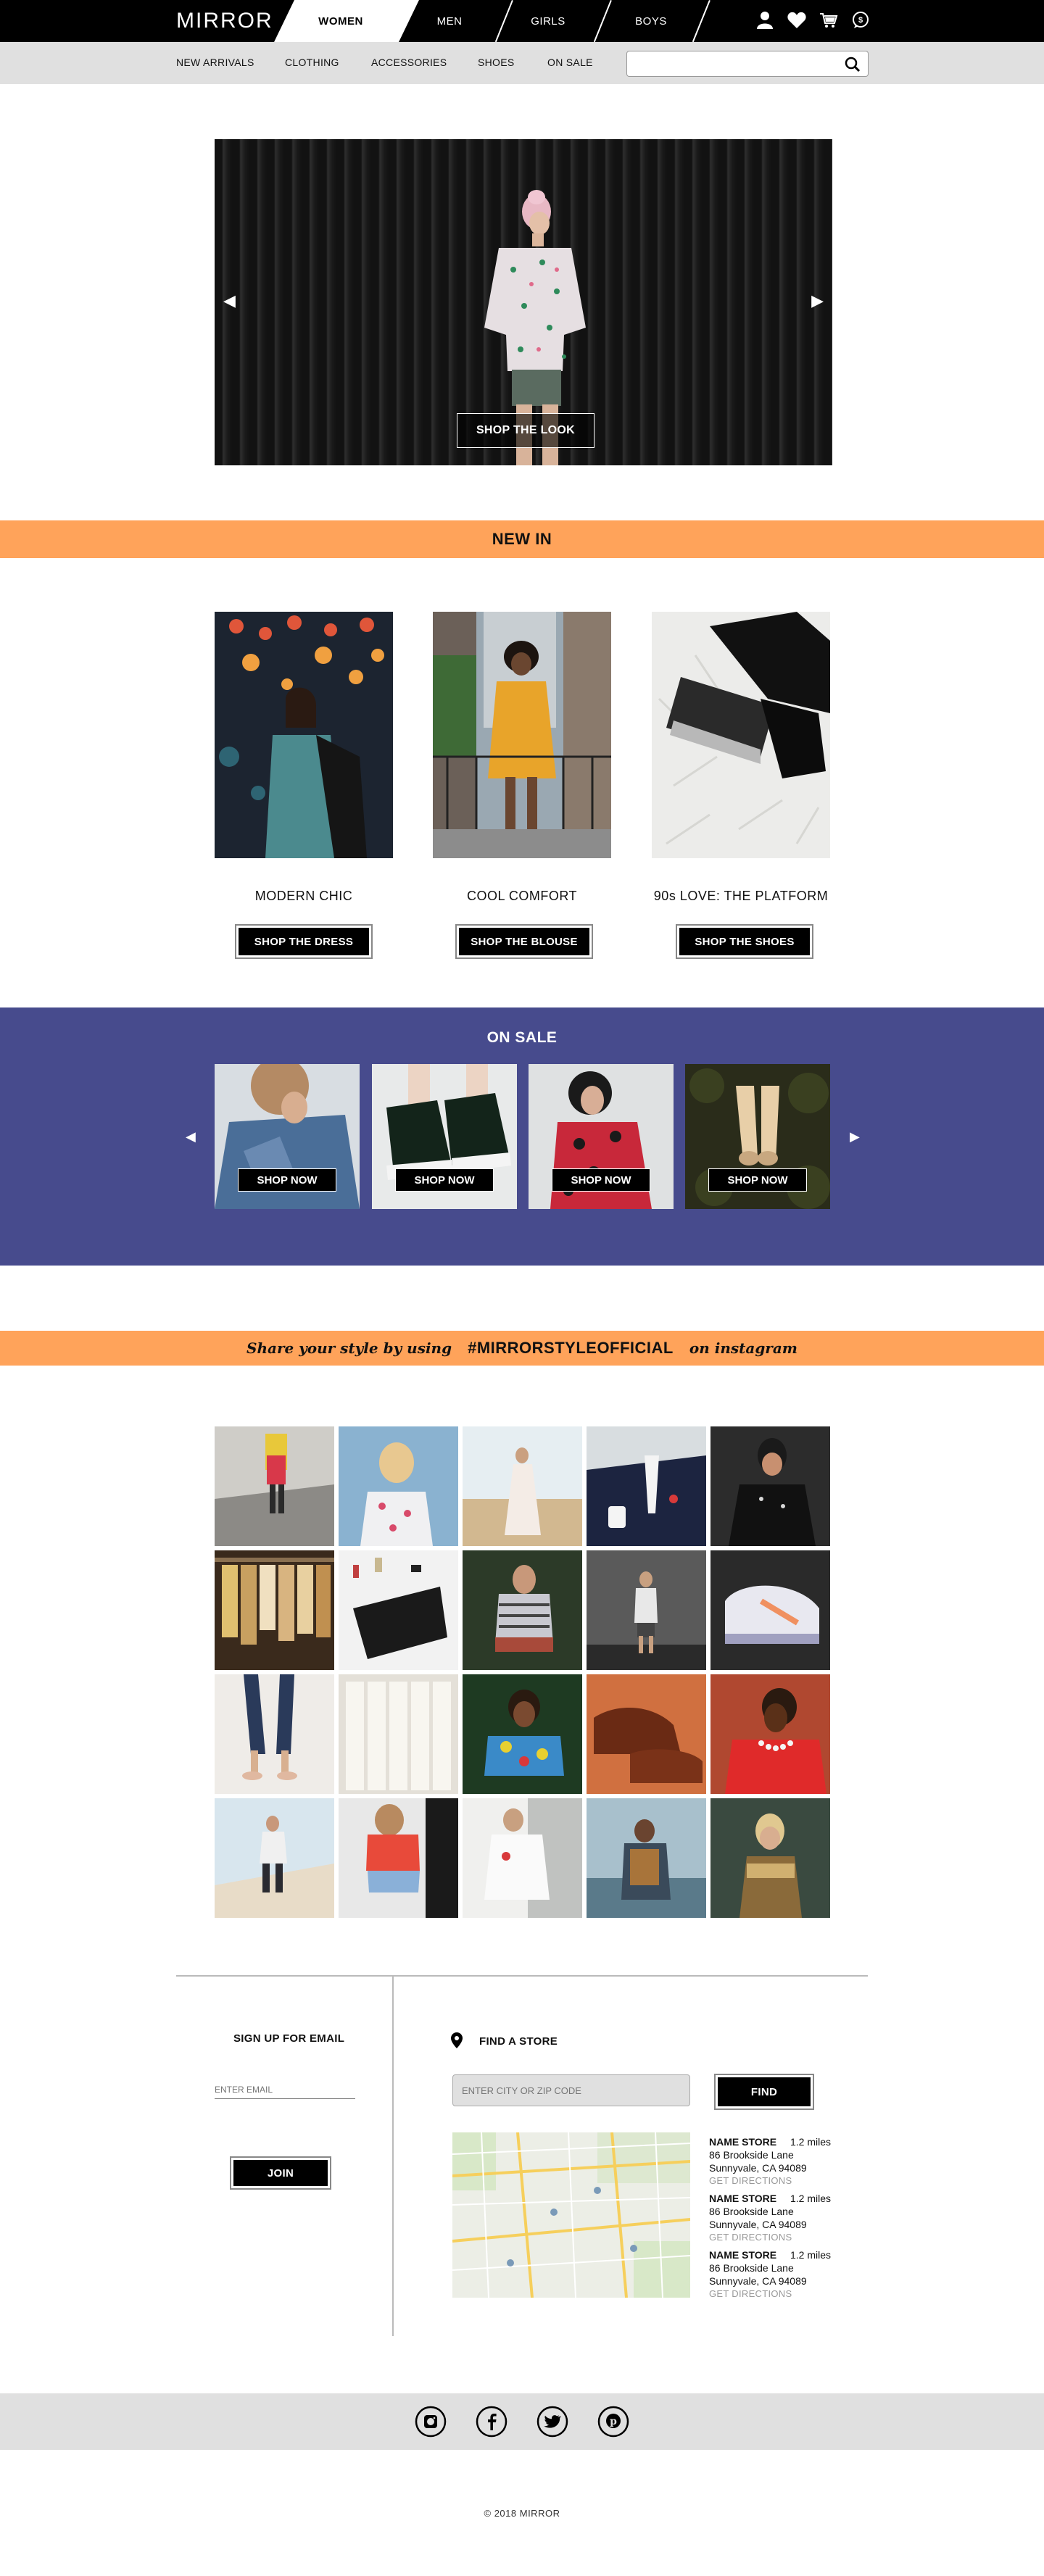 The image size is (1044, 2576). What do you see at coordinates (855, 1136) in the screenshot?
I see `sale-next-arrow: ▶` at bounding box center [855, 1136].